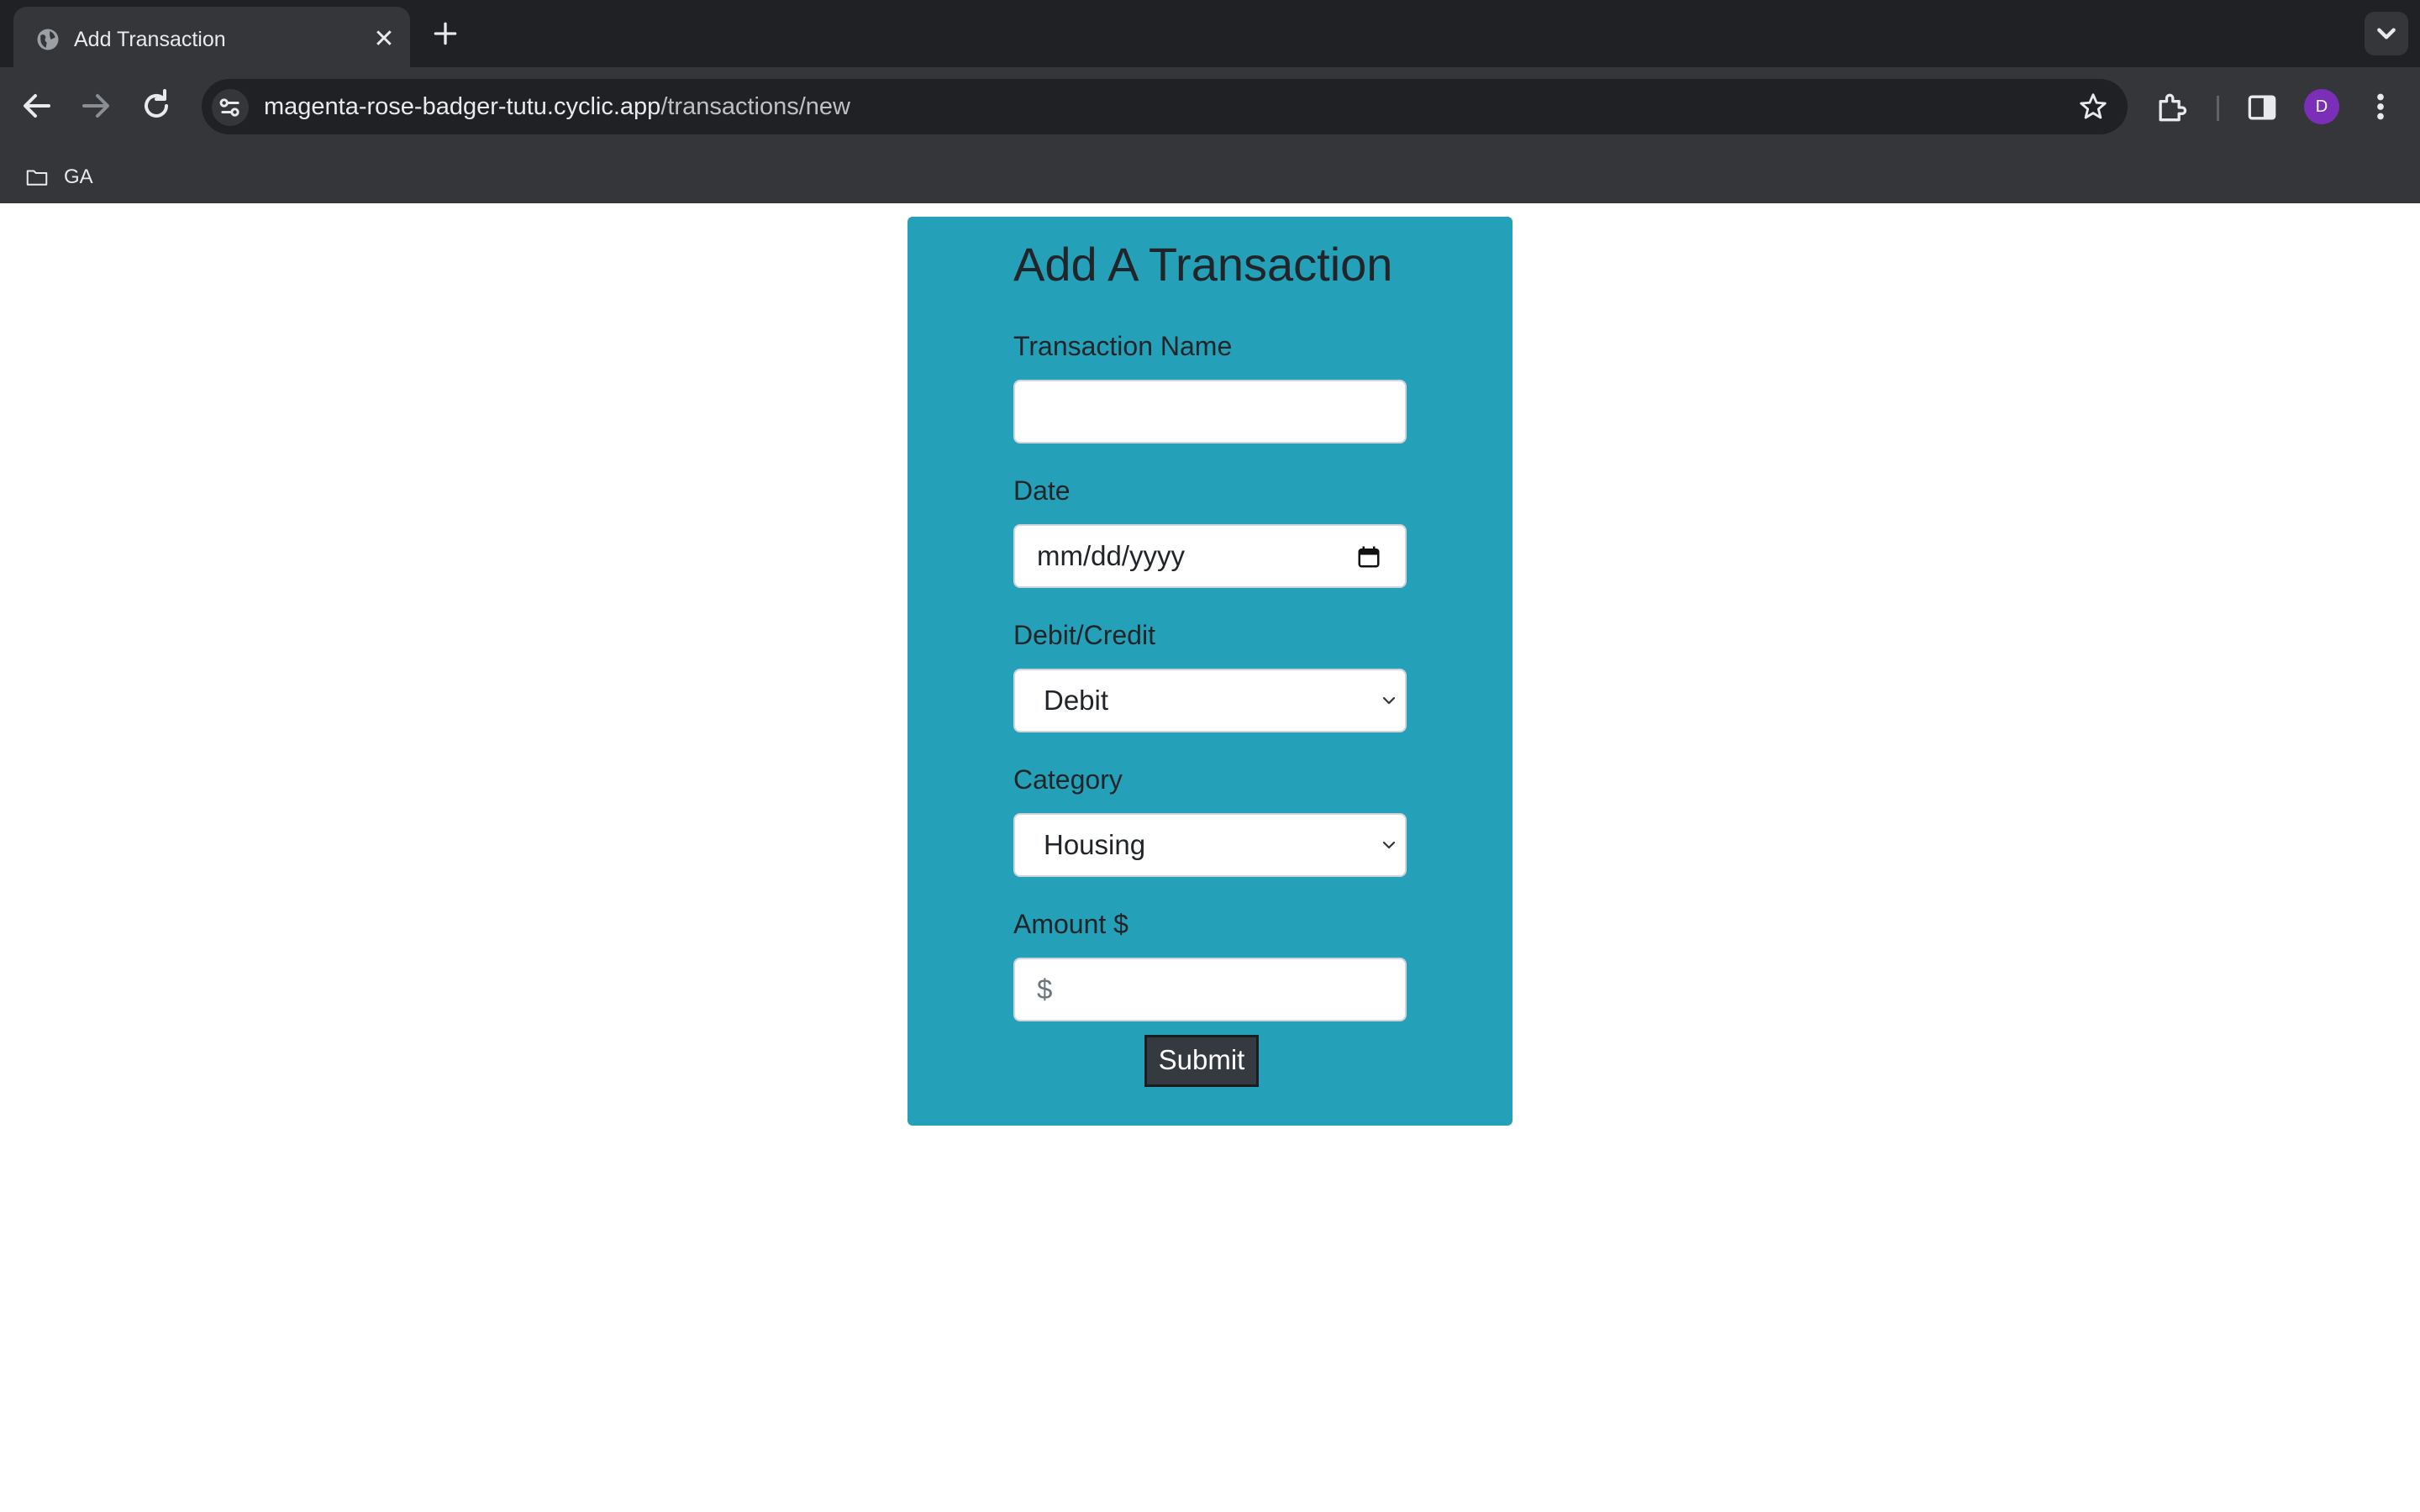 The height and width of the screenshot is (1512, 2420). I want to click on profile-avatar: D, so click(2322, 106).